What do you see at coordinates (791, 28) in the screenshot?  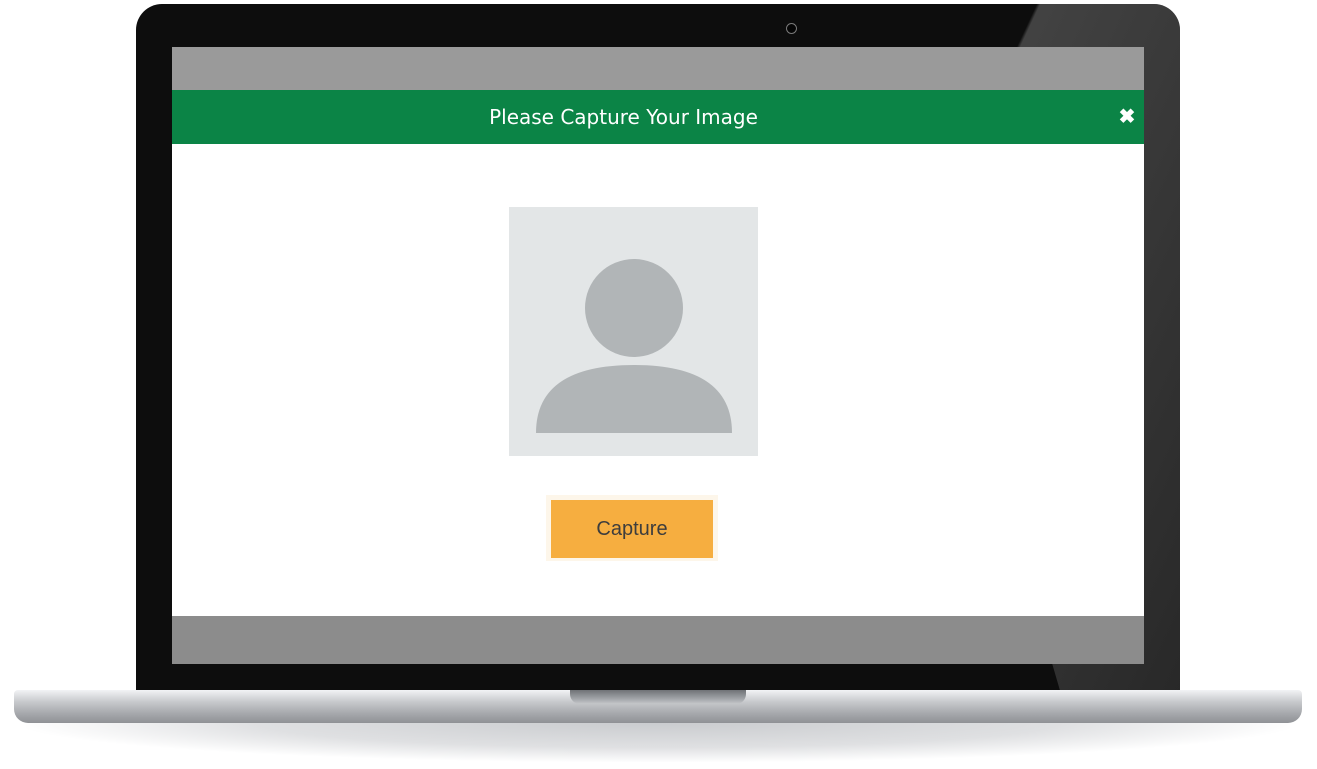 I see `webcam-icon` at bounding box center [791, 28].